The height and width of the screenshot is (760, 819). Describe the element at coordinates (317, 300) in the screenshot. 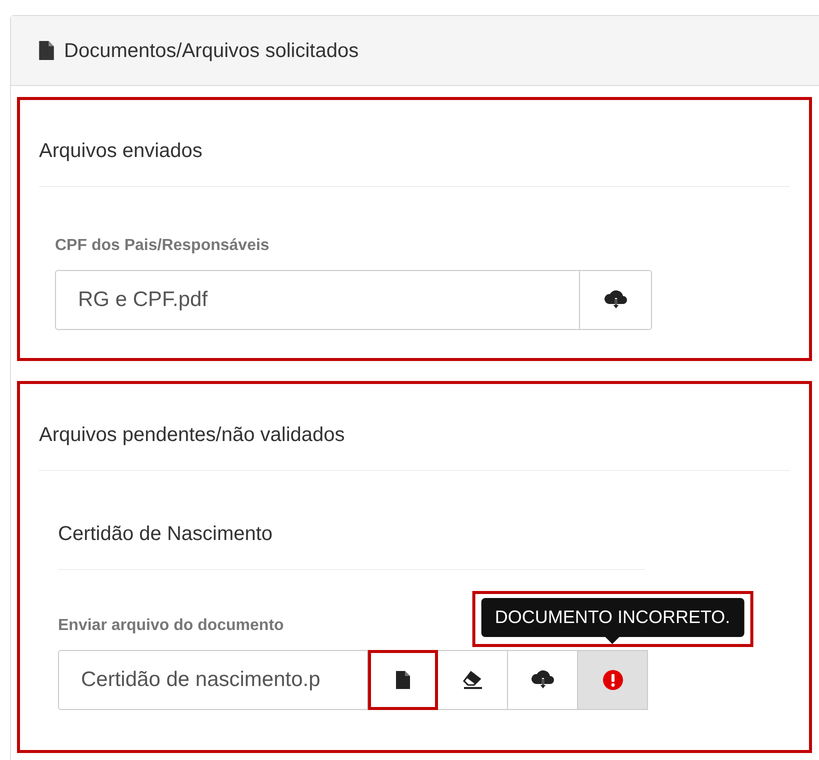

I see `file-name-field: RG e CPF.pdf` at that location.